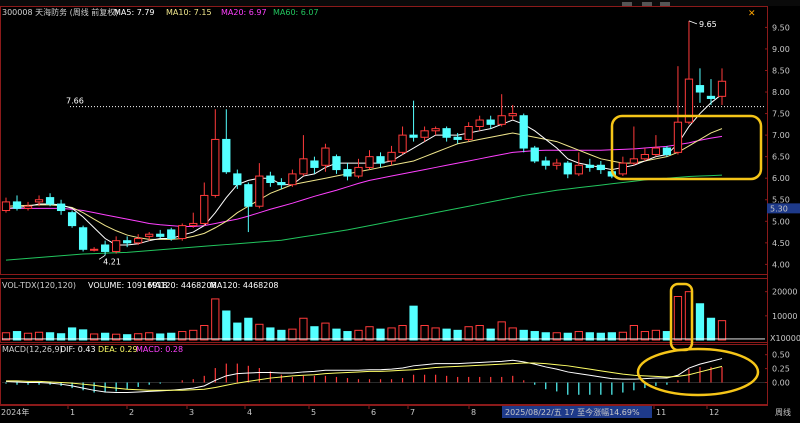 The image size is (800, 423). What do you see at coordinates (784, 316) in the screenshot?
I see `volume-tick-label: 10000` at bounding box center [784, 316].